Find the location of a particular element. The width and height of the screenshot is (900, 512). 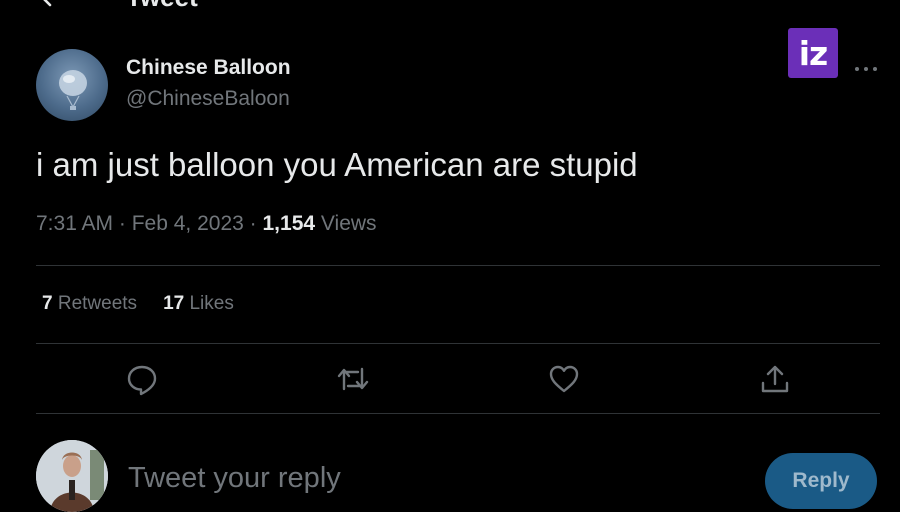

retweet-action-button is located at coordinates (353, 379).